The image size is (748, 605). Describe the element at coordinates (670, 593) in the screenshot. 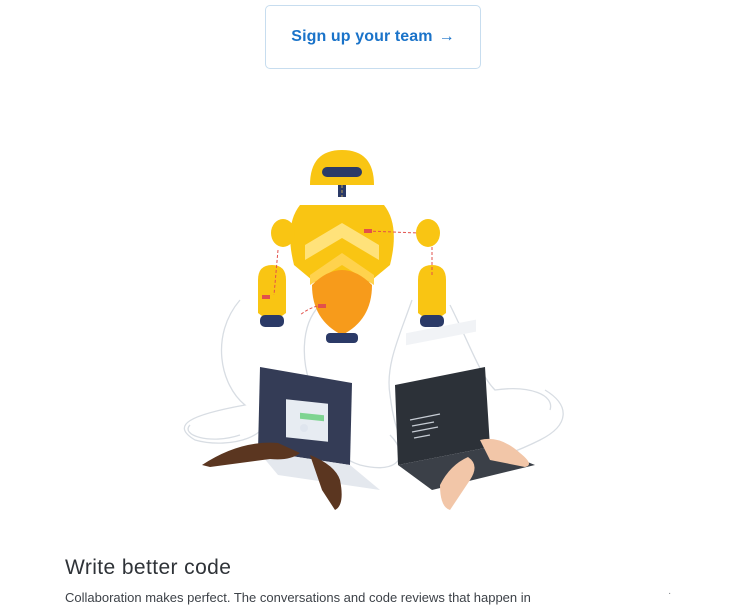

I see `corner-mark: ·` at that location.